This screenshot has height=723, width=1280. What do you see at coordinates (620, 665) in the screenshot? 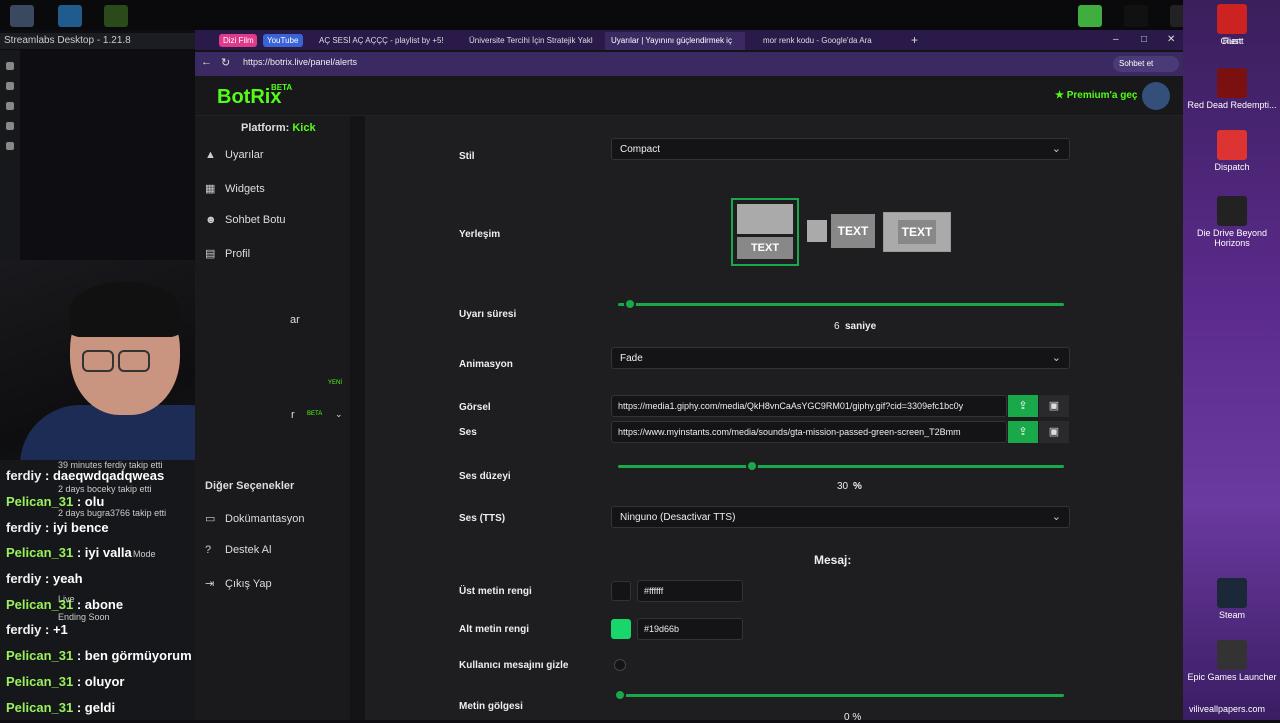
I see `gizle-toggle` at bounding box center [620, 665].